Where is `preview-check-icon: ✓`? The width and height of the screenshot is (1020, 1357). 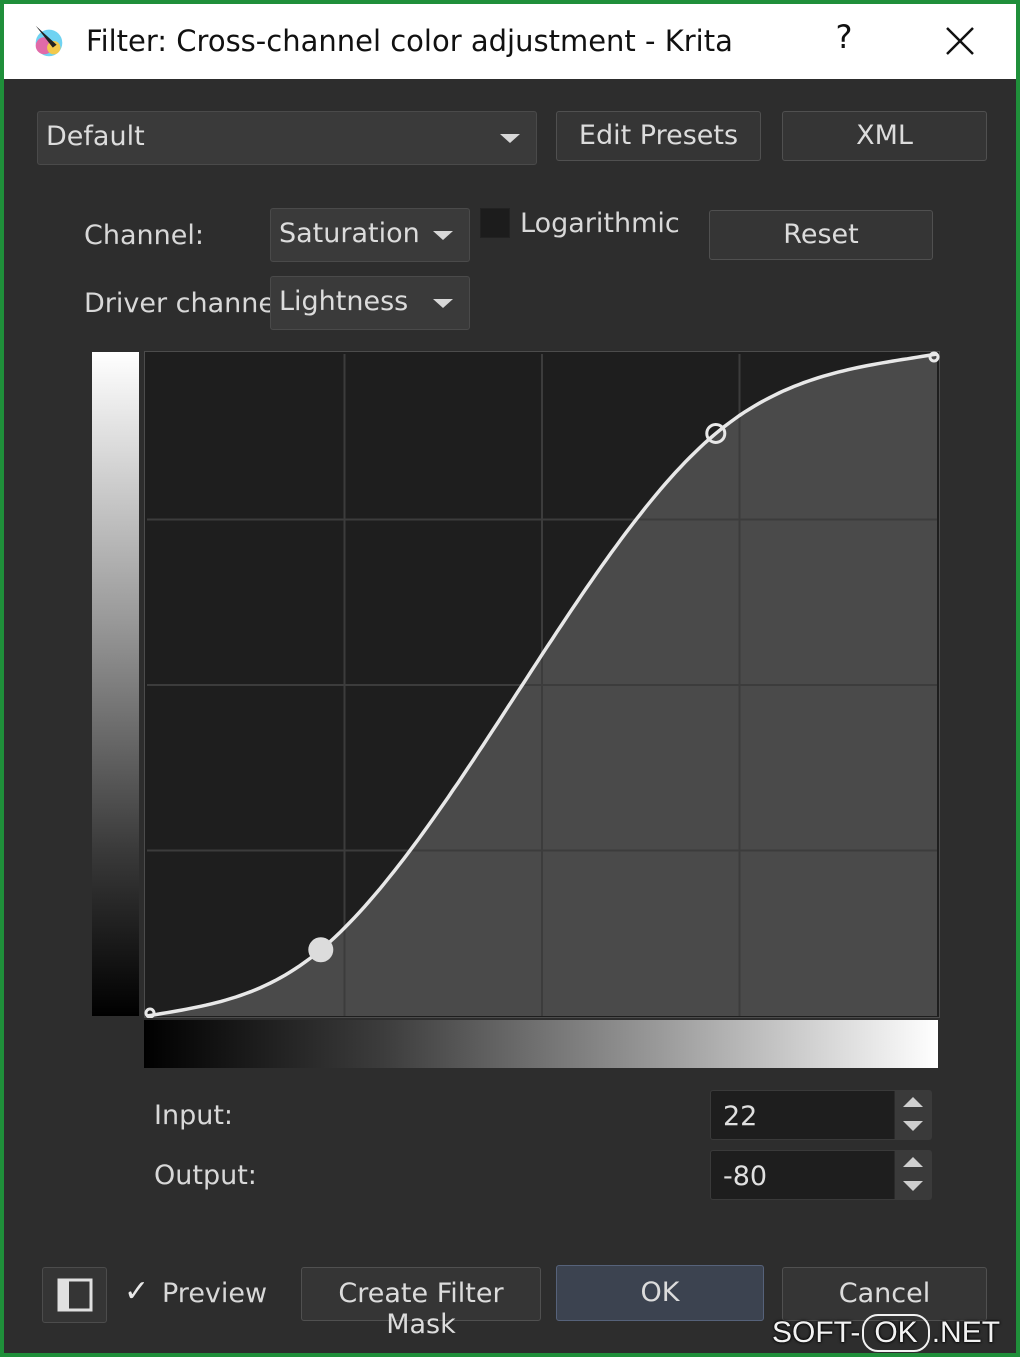
preview-check-icon: ✓ is located at coordinates (136, 1291).